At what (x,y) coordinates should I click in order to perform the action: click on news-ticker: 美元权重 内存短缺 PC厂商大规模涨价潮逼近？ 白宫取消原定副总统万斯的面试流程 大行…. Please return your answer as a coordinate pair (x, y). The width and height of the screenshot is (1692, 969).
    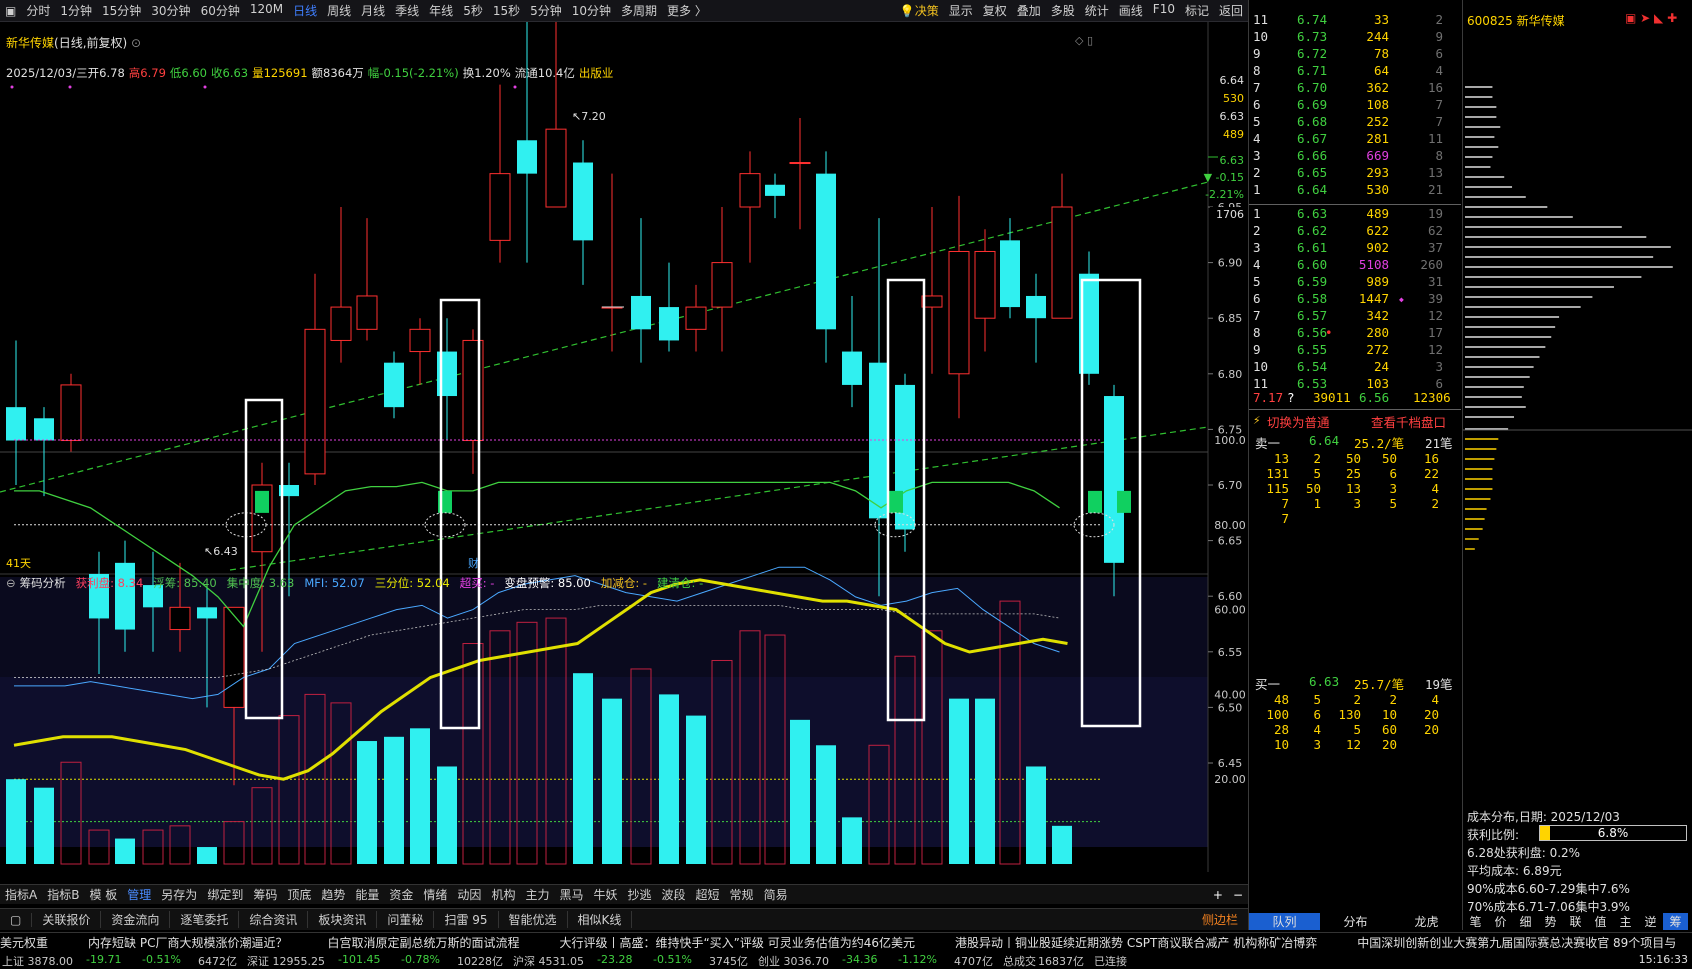
    Looking at the image, I should click on (846, 942).